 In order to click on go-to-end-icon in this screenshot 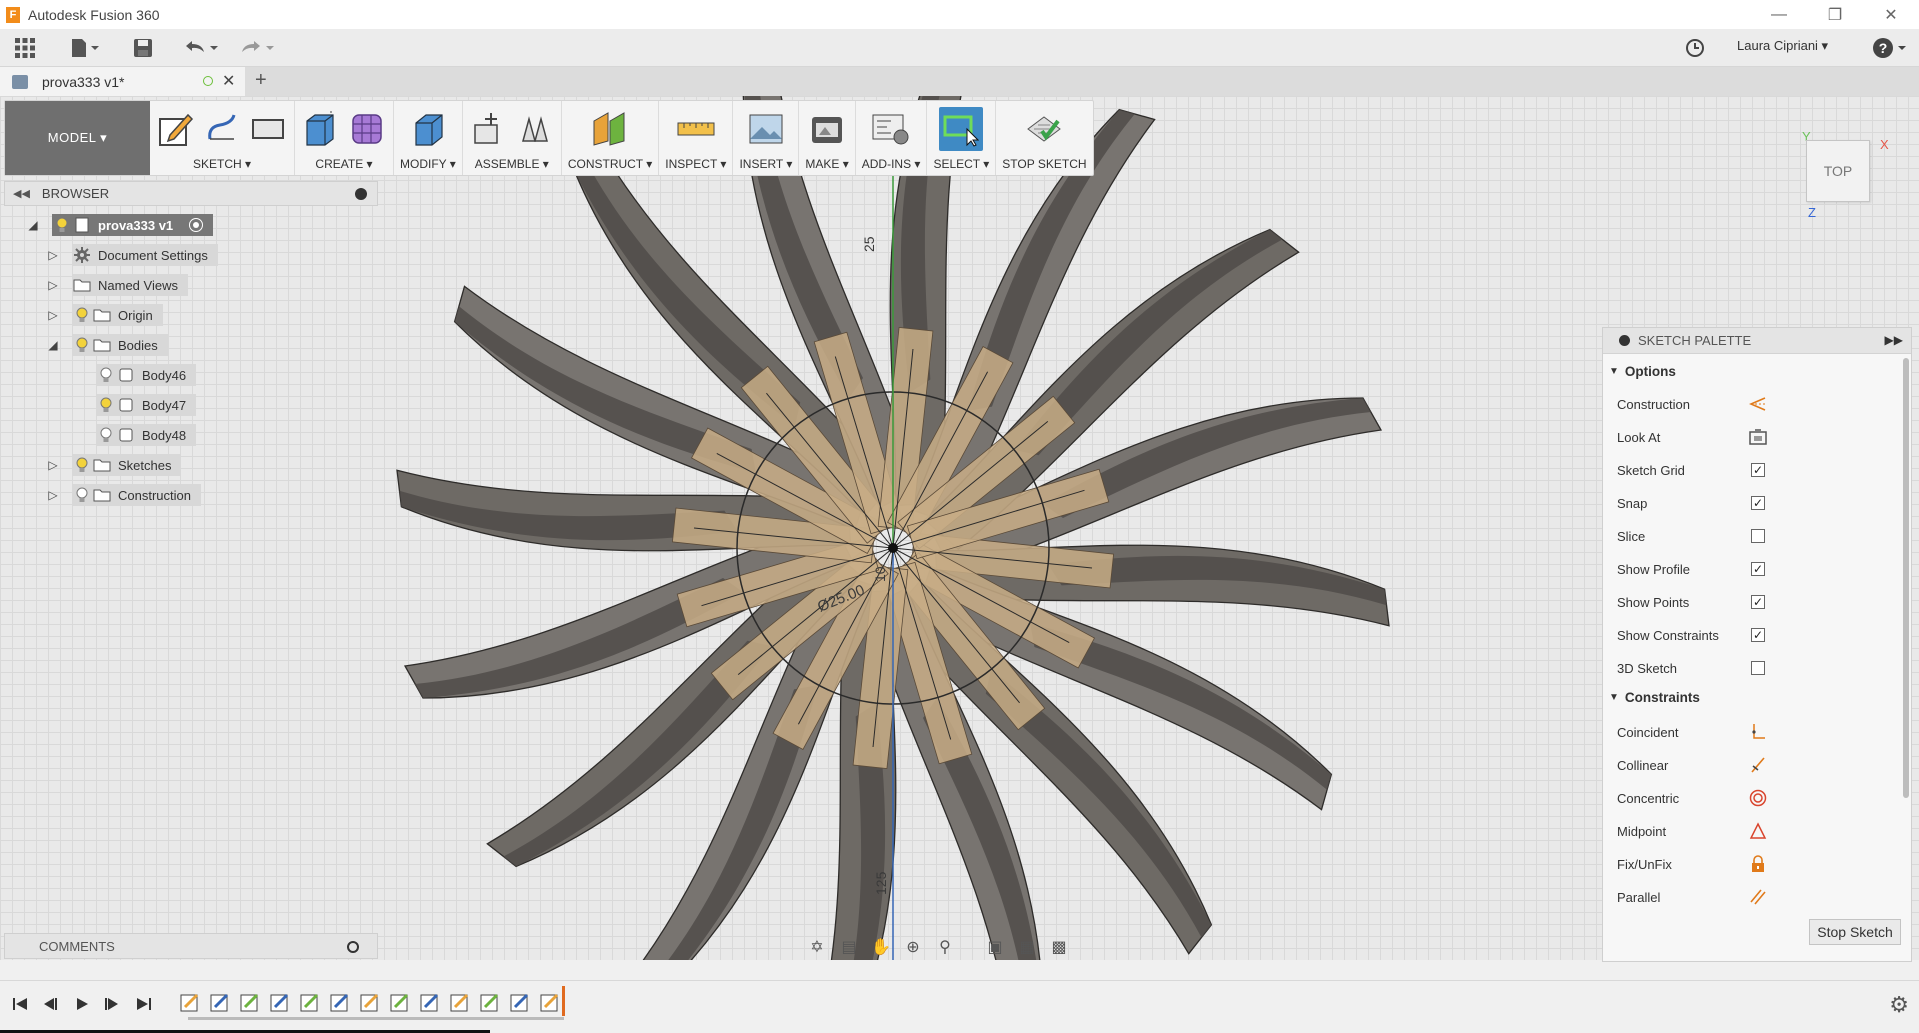, I will do `click(144, 1004)`.